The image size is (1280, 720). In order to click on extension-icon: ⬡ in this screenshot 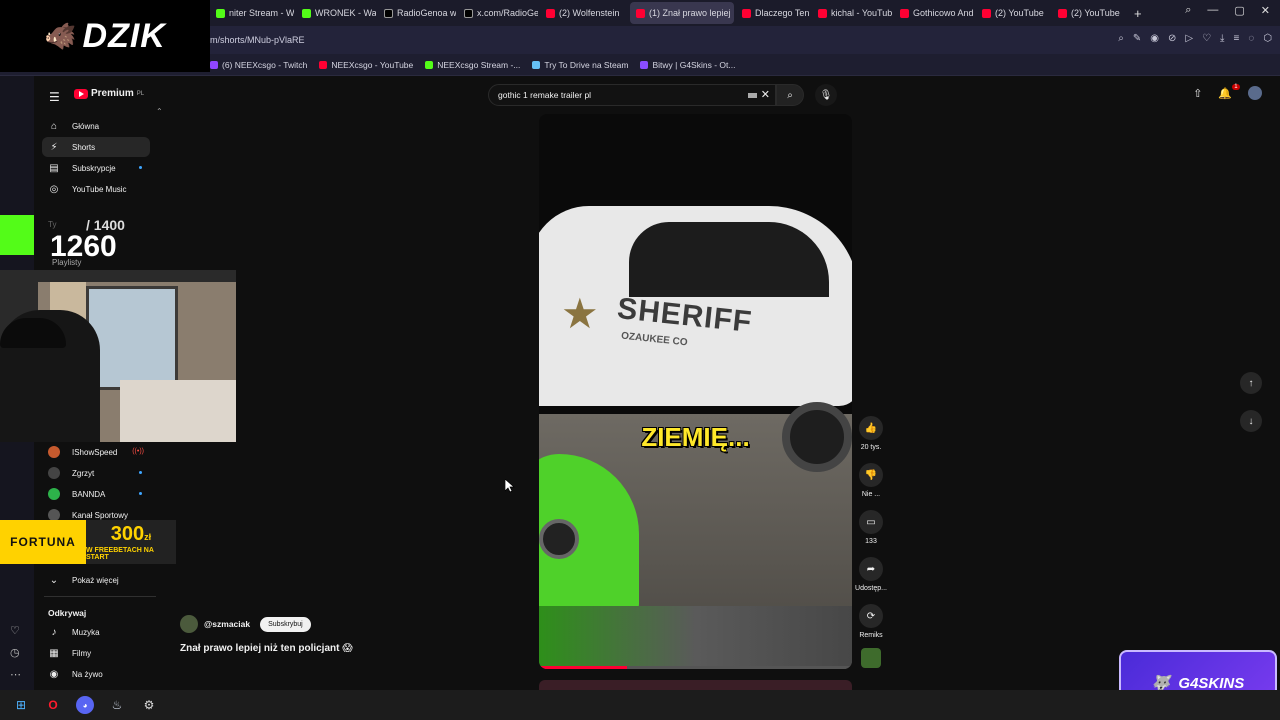, I will do `click(1267, 38)`.